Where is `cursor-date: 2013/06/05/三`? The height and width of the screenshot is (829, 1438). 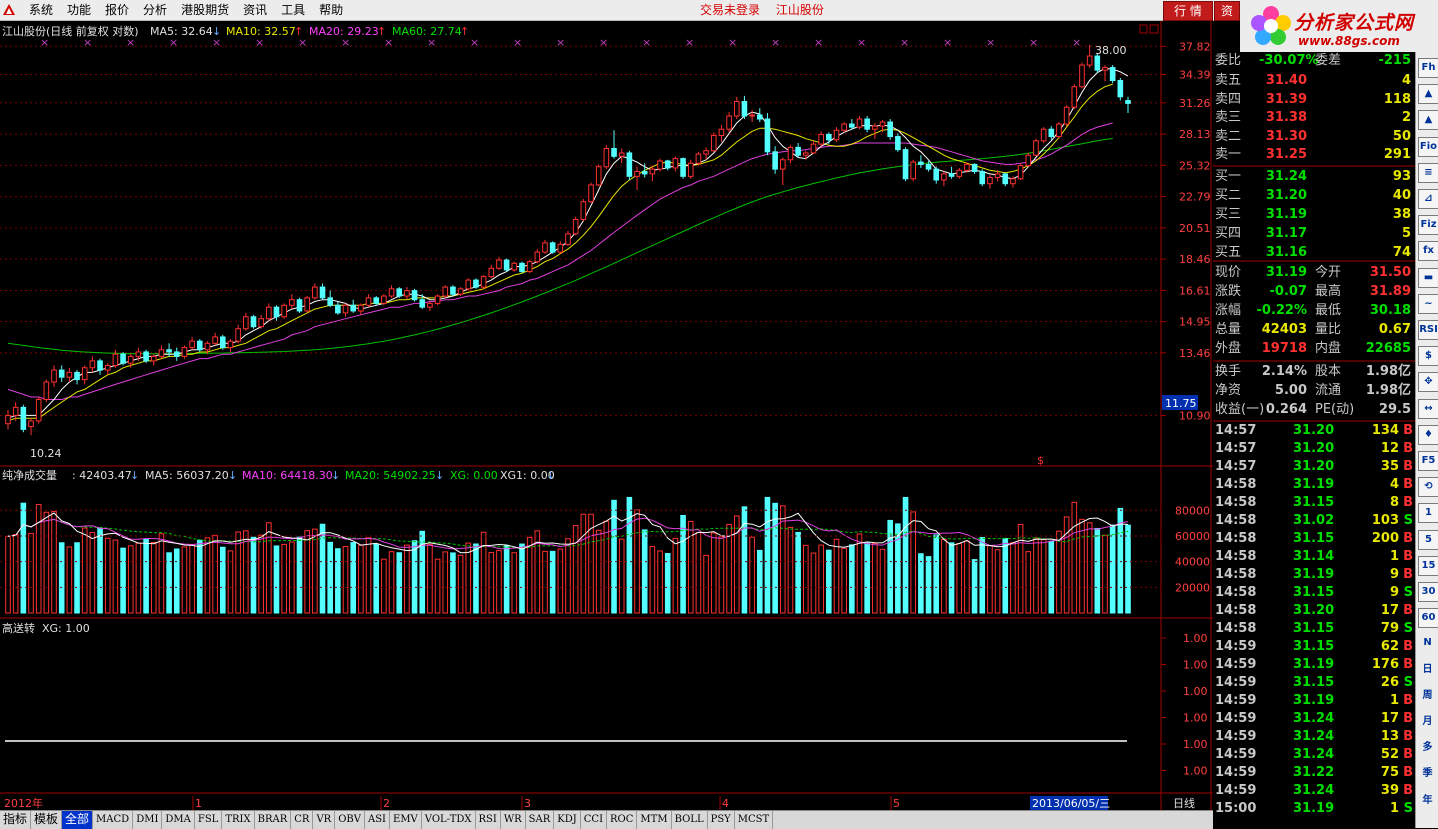
cursor-date: 2013/06/05/三 is located at coordinates (1071, 803).